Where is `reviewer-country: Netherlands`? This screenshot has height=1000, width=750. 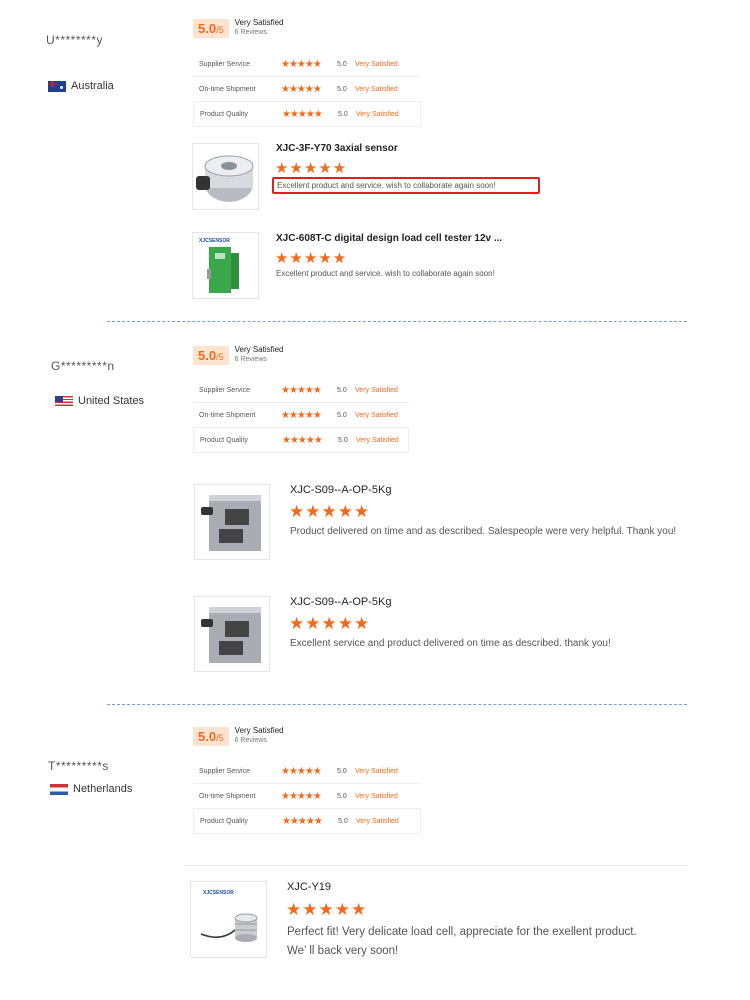 reviewer-country: Netherlands is located at coordinates (91, 789).